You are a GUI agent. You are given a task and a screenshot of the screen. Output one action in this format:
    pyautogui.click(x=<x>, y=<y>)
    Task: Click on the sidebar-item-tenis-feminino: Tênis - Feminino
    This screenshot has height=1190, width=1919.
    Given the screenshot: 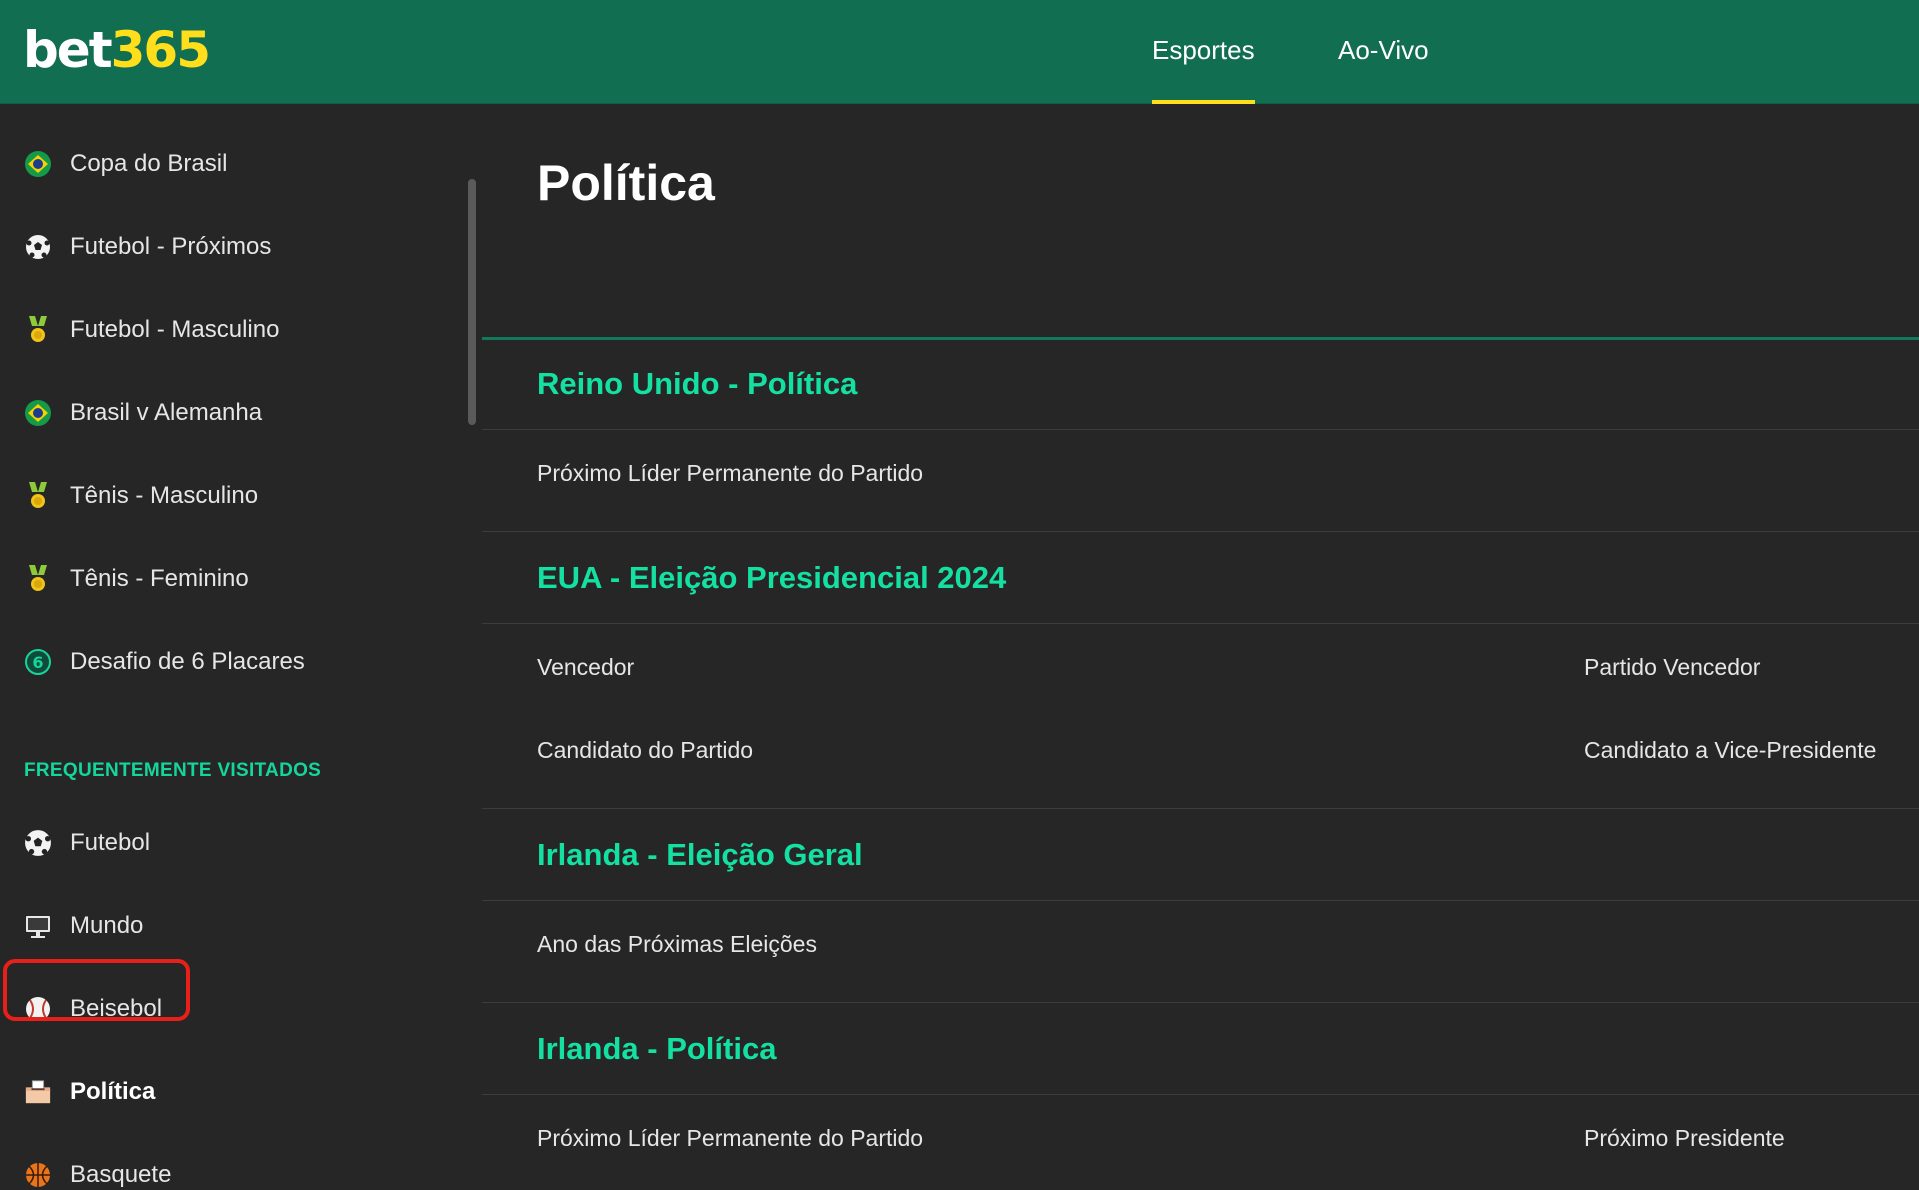 What is the action you would take?
    pyautogui.click(x=230, y=579)
    